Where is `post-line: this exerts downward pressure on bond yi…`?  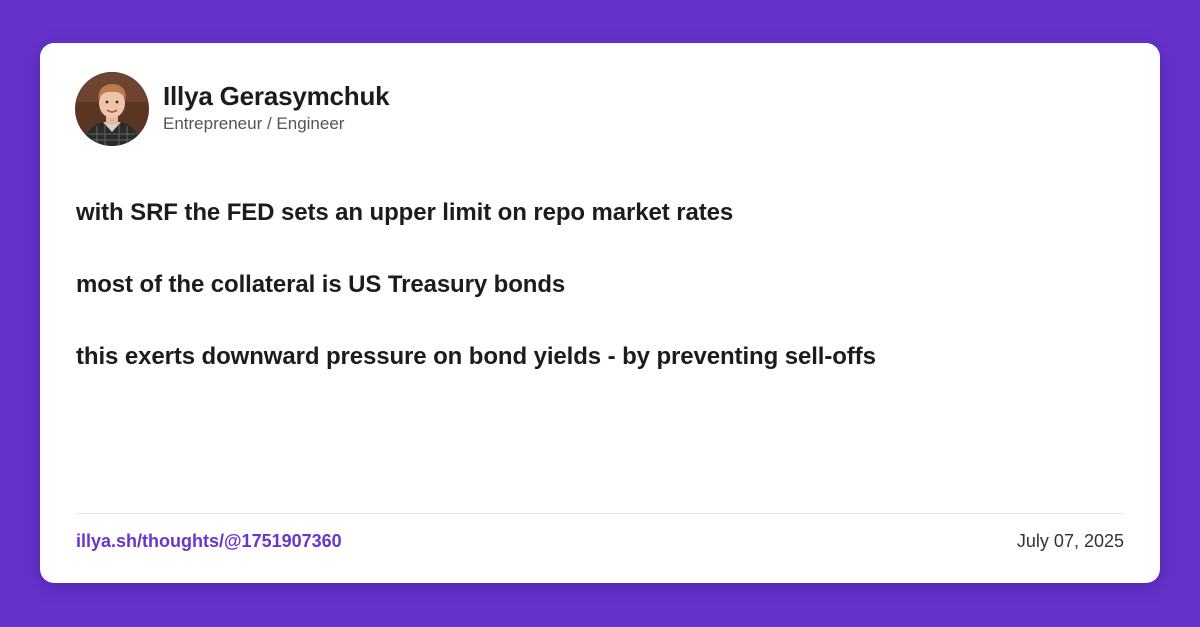 post-line: this exerts downward pressure on bond yi… is located at coordinates (476, 356).